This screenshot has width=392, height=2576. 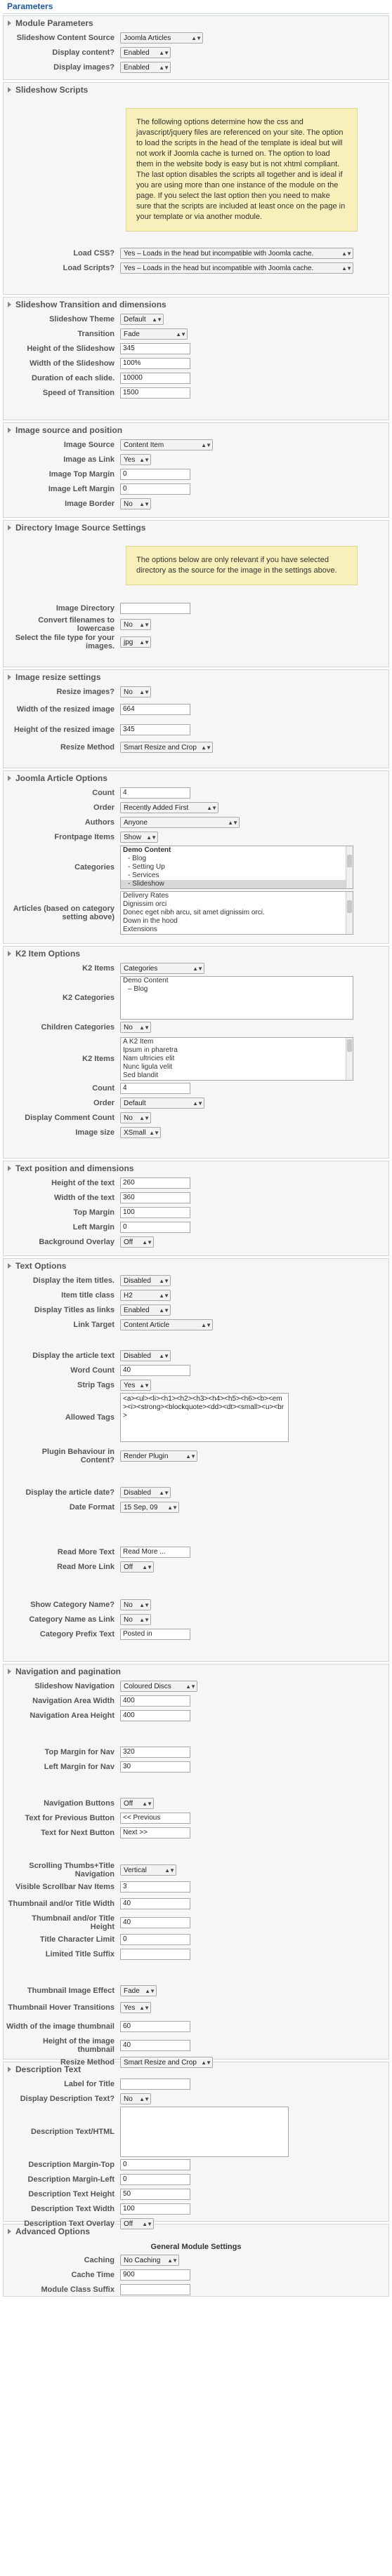 I want to click on panel-toggle-joomla-article: Joomla Article Options, so click(x=196, y=778).